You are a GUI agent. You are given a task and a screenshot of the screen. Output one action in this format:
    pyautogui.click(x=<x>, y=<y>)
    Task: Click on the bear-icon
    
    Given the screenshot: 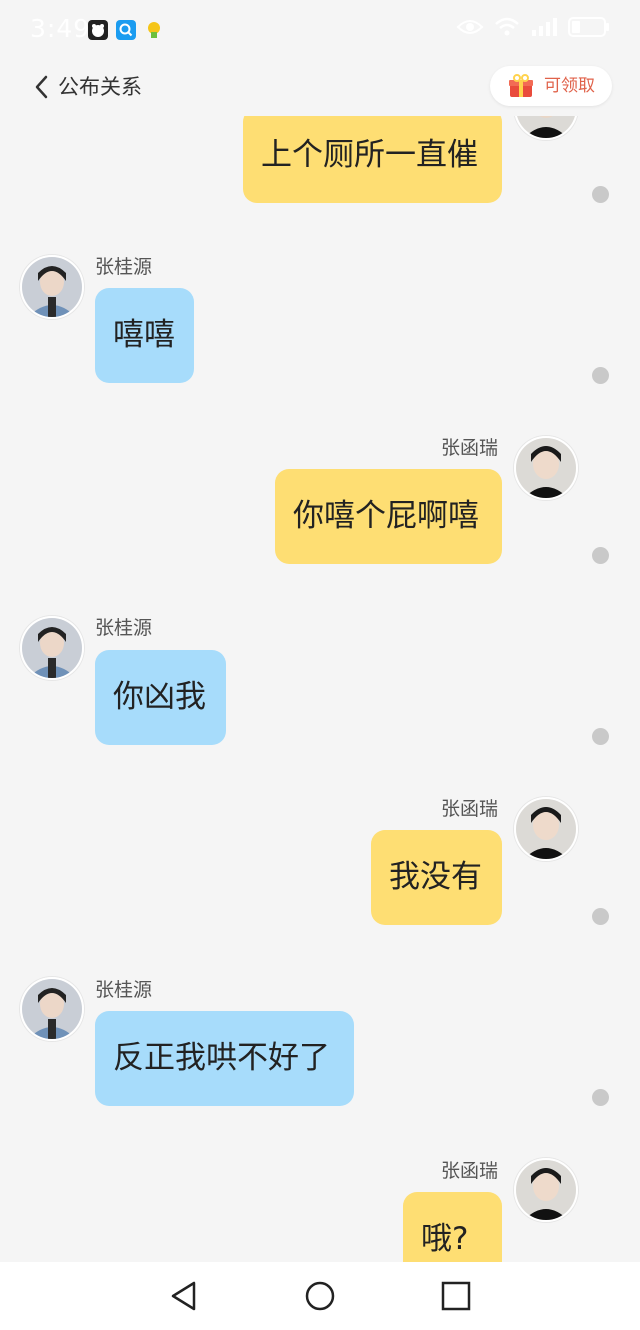 What is the action you would take?
    pyautogui.click(x=98, y=30)
    